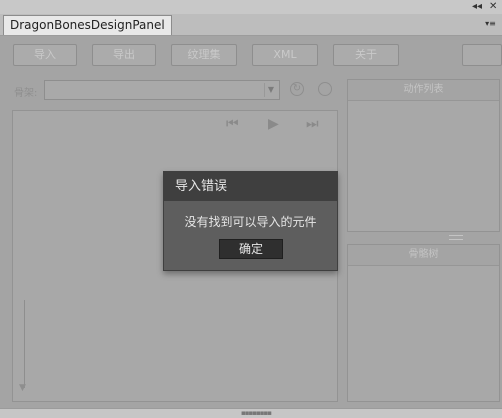 The width and height of the screenshot is (502, 418). I want to click on circle-button-icon, so click(325, 89).